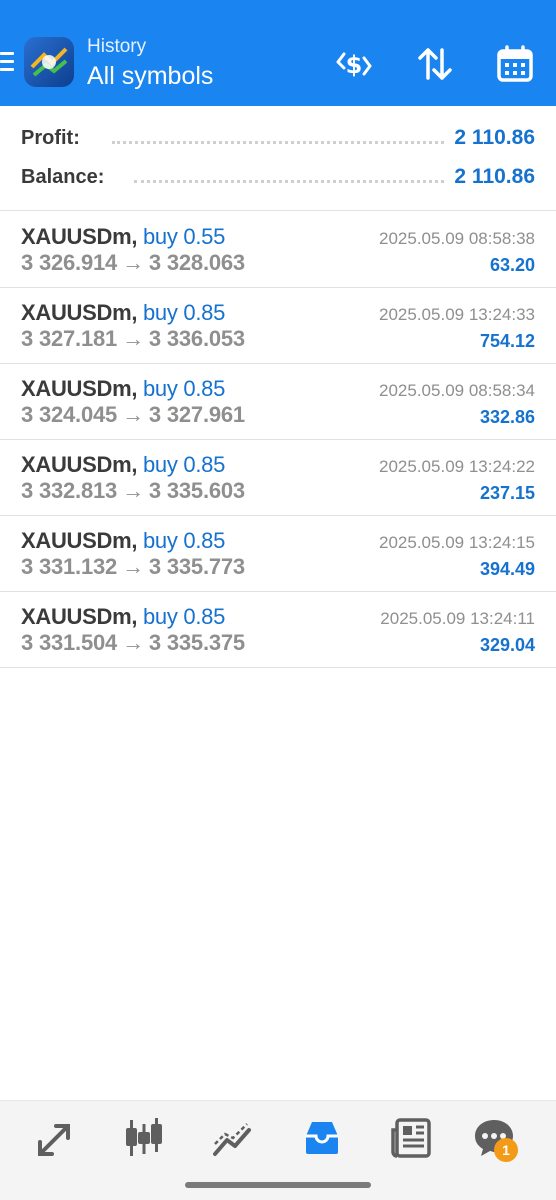  I want to click on trade-time: 2025.05.09 13:24:22, so click(457, 466).